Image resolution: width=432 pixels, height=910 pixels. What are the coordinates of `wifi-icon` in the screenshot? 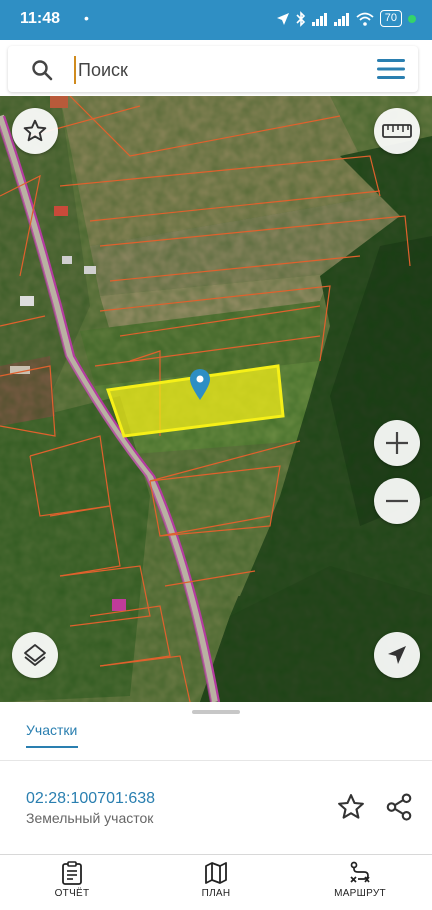 It's located at (365, 19).